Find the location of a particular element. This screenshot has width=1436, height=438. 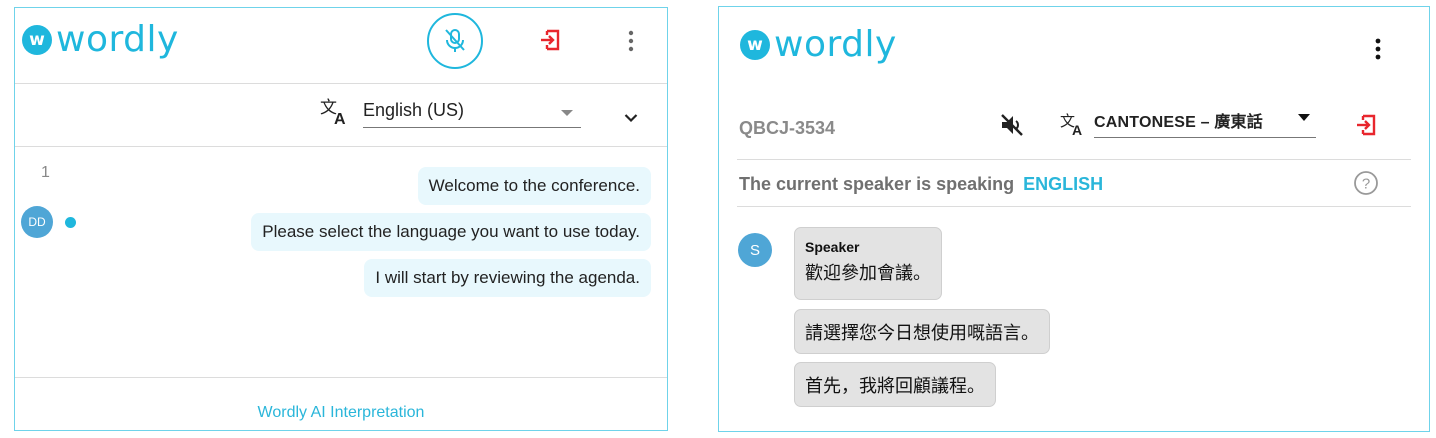

status-divider is located at coordinates (1074, 206).